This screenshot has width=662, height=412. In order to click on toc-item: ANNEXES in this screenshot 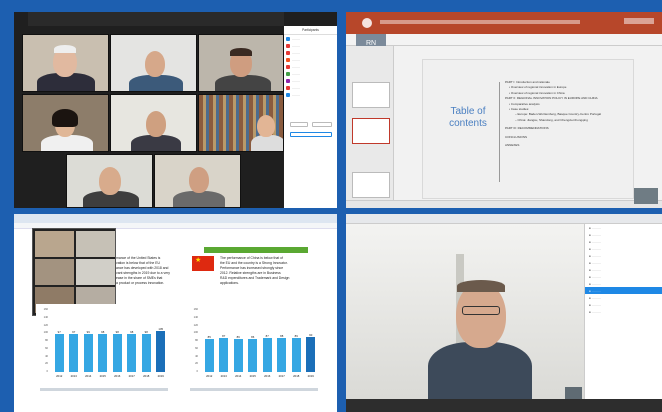, I will do `click(512, 145)`.